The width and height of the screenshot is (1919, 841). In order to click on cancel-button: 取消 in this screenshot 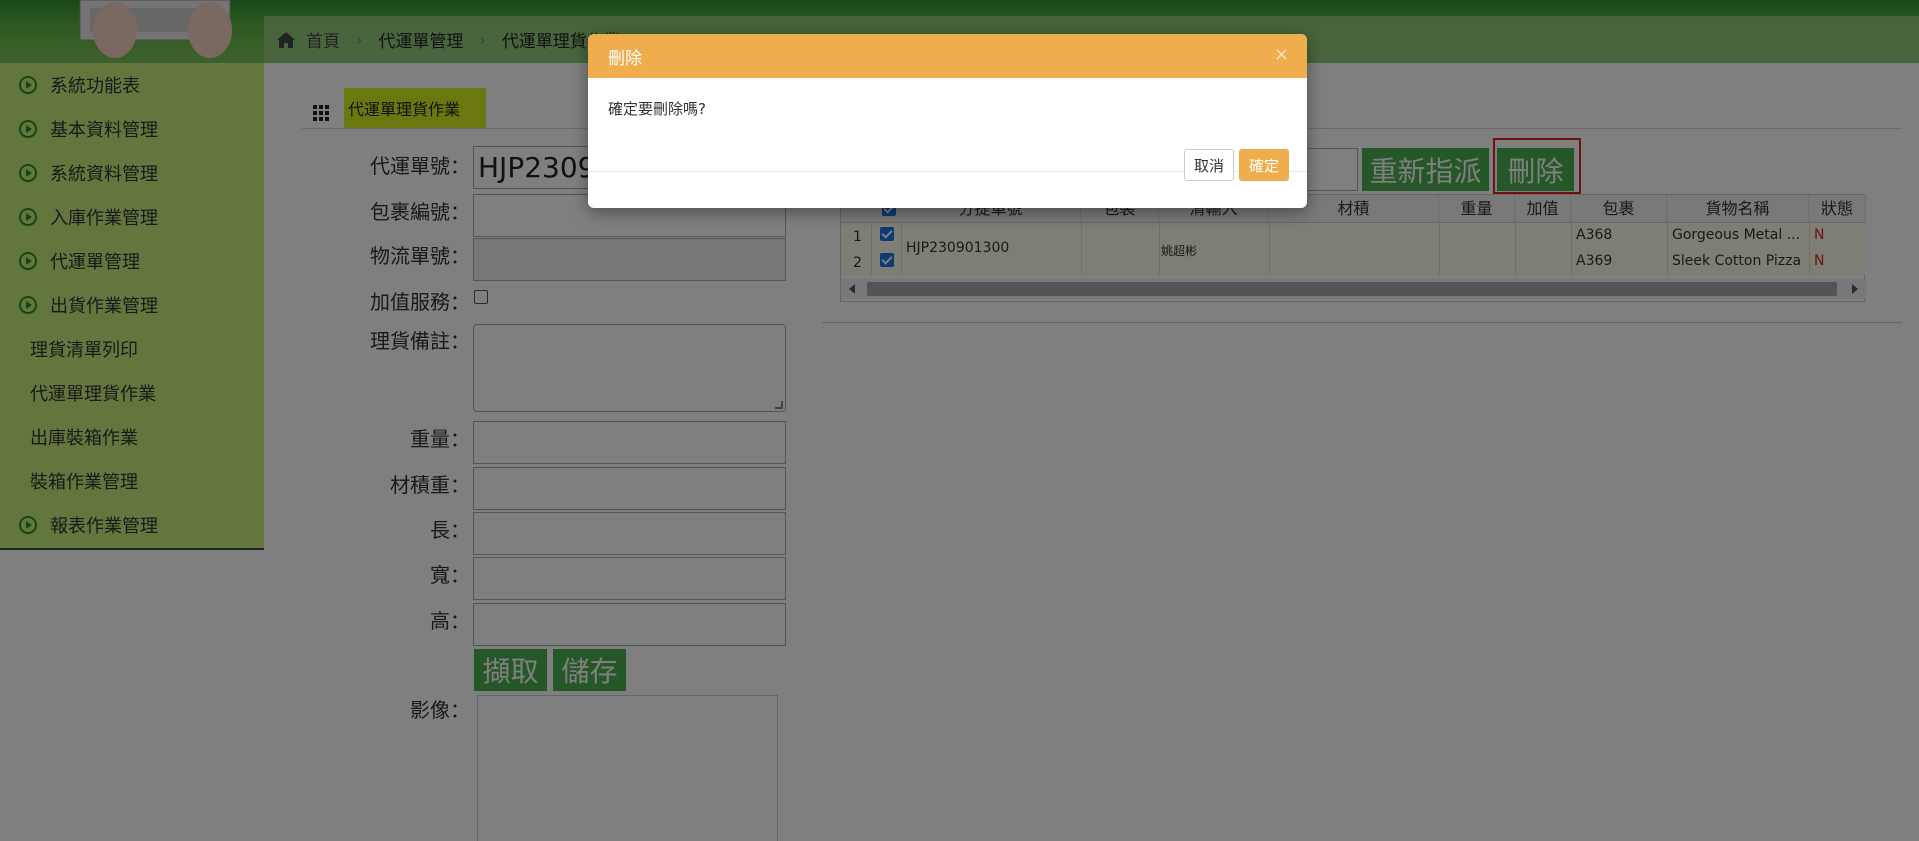, I will do `click(1209, 165)`.